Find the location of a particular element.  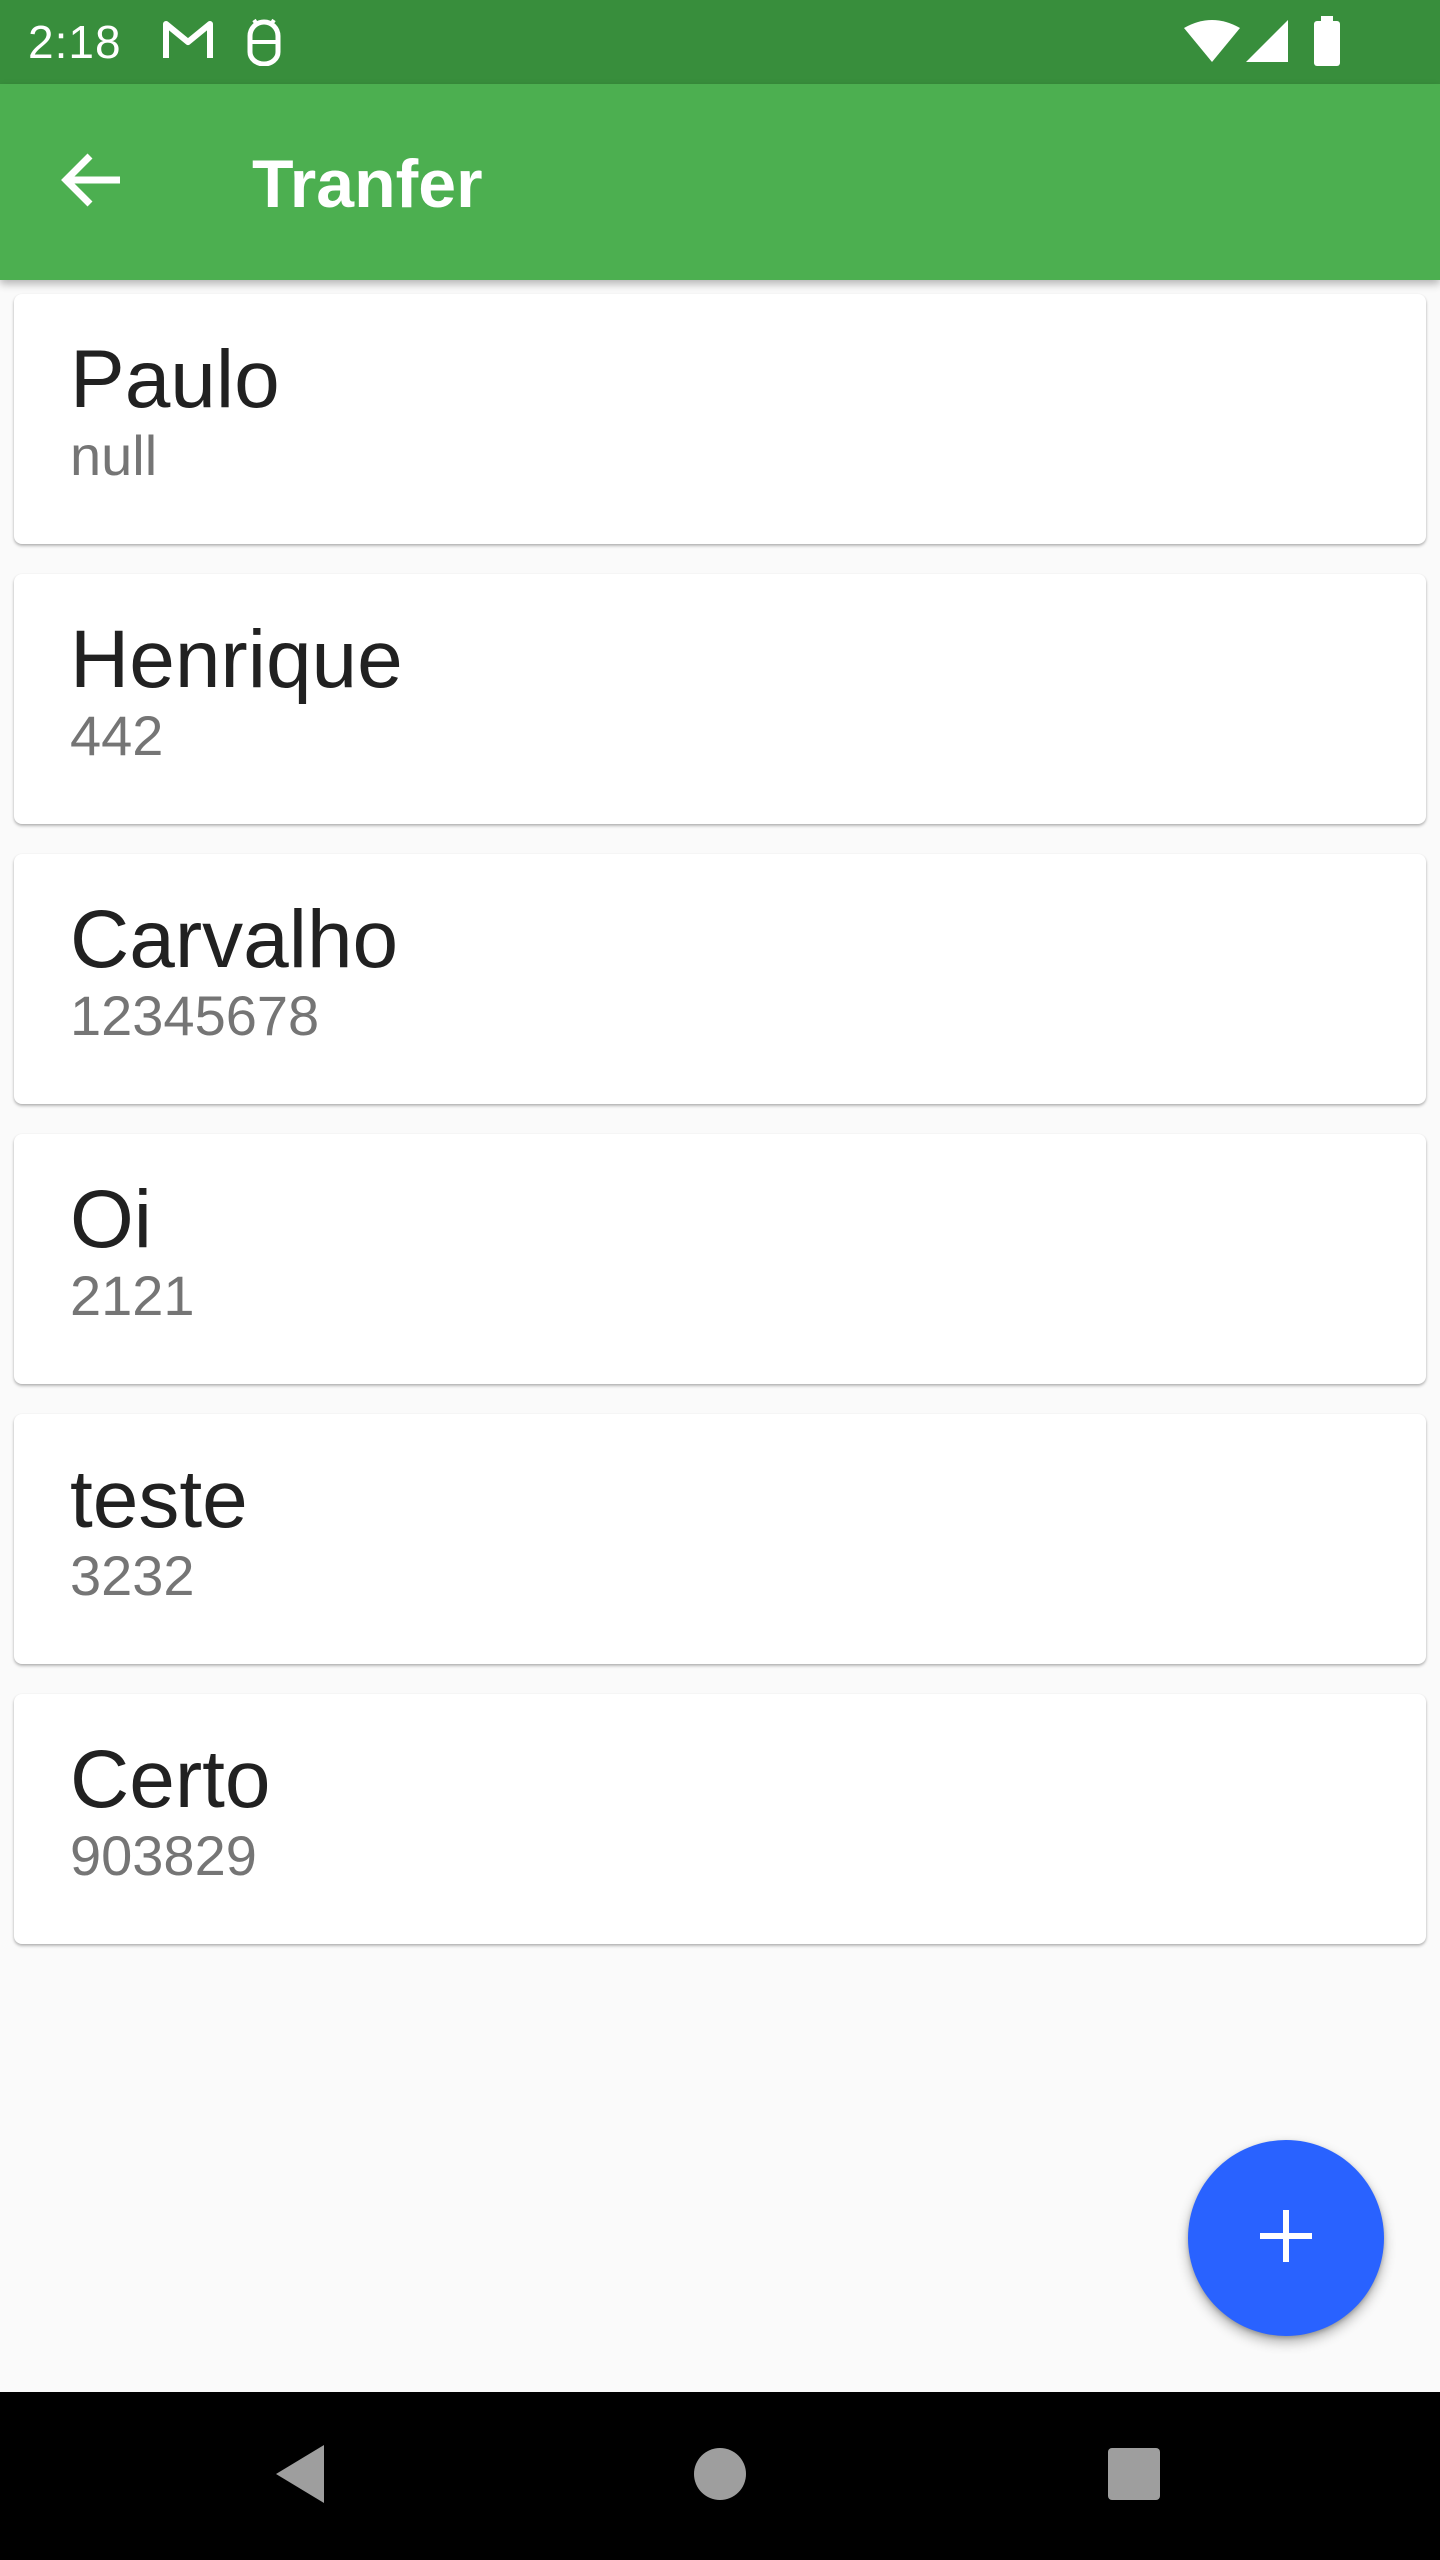

status-time: 2:18 is located at coordinates (75, 42).